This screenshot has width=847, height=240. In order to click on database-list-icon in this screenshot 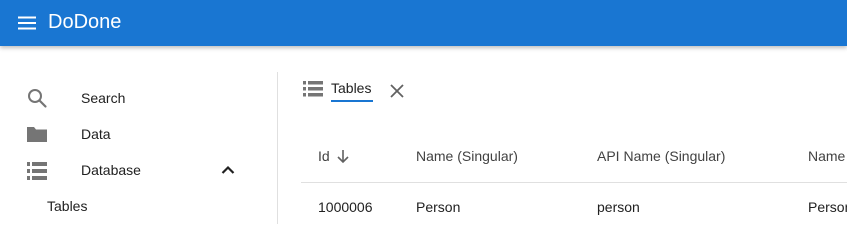, I will do `click(37, 171)`.